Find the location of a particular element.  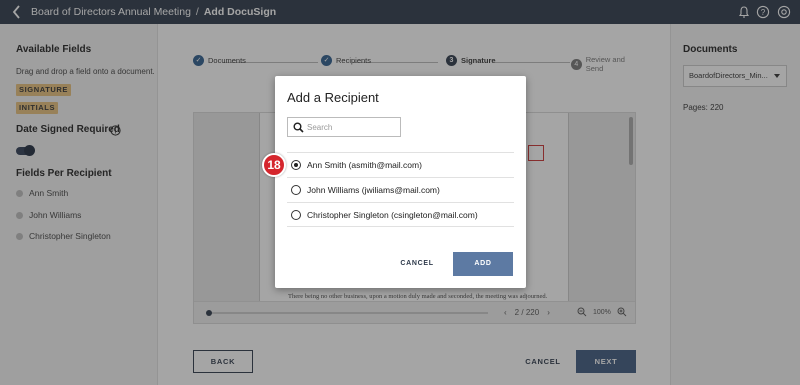

recipient-option: Ann Smith (asmith@mail.com) is located at coordinates (400, 164).